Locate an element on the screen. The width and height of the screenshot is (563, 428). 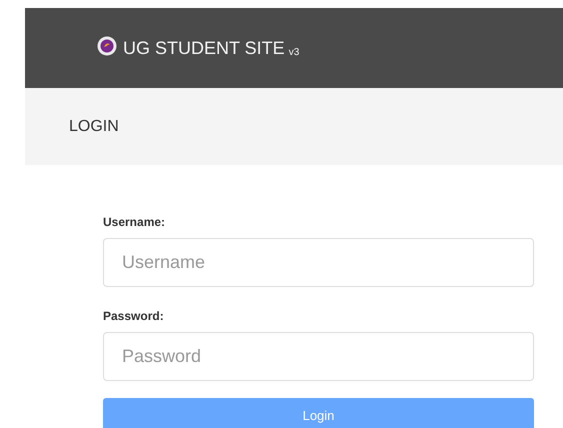
input-field: Username is located at coordinates (318, 262).